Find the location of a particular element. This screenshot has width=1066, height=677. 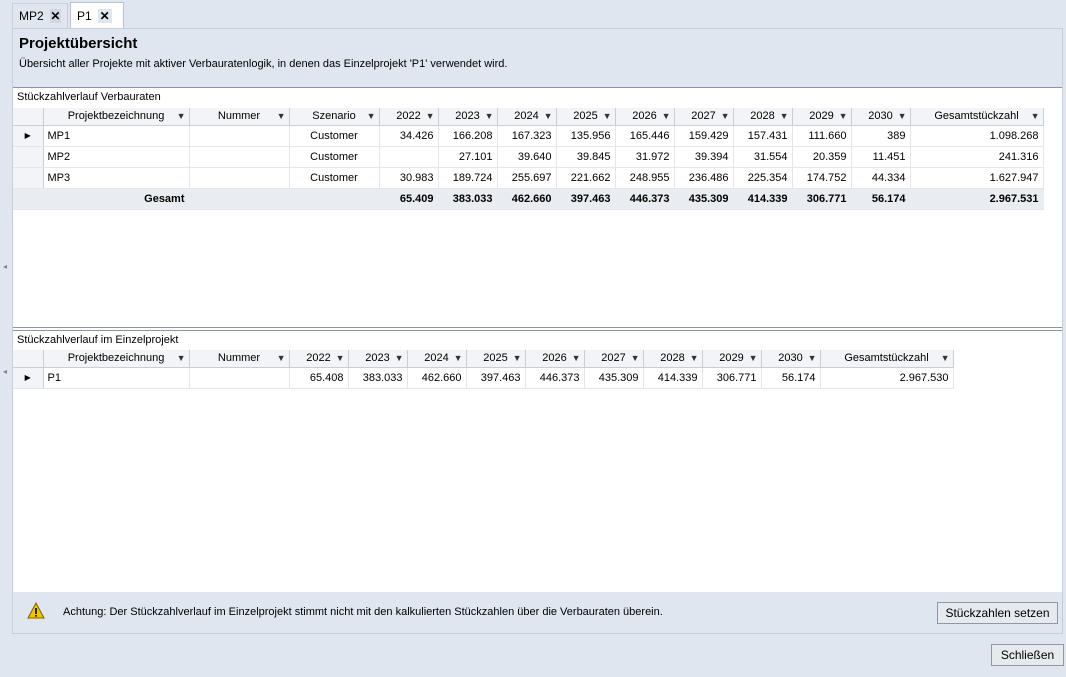

year-value-cell: 255.697 is located at coordinates (527, 178).